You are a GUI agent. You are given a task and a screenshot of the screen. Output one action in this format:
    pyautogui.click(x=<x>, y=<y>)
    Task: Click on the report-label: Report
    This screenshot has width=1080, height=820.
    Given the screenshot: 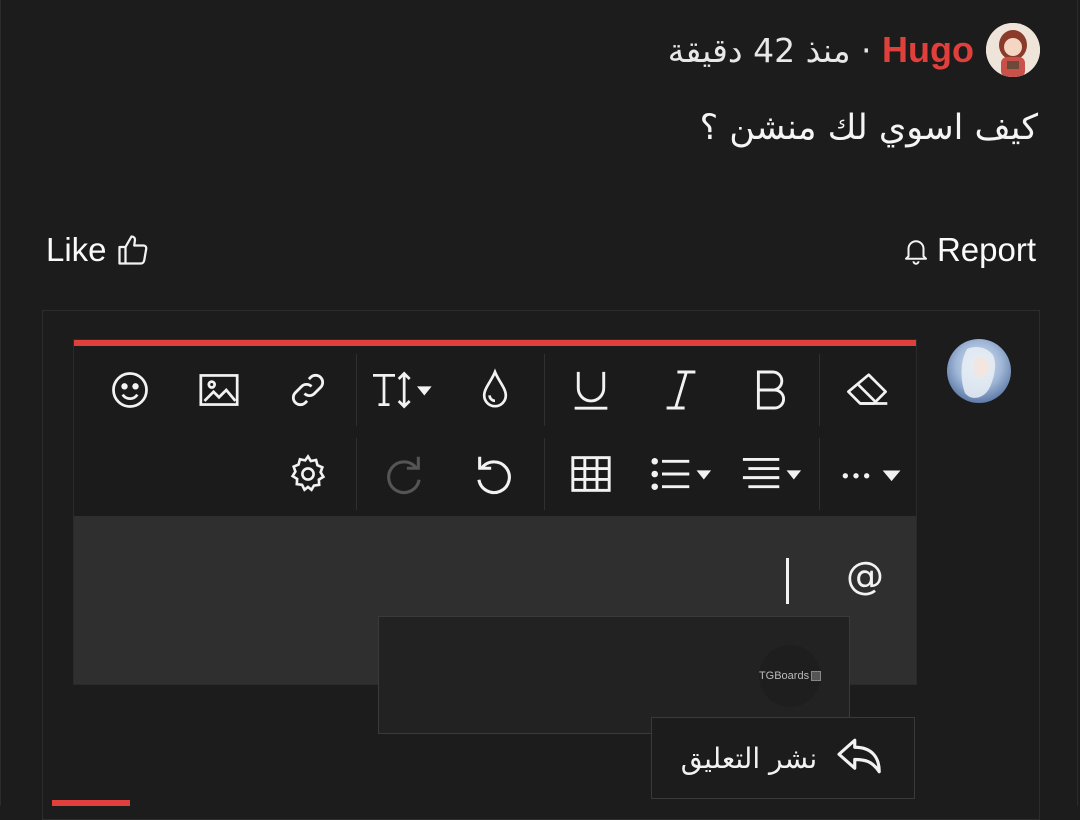 What is the action you would take?
    pyautogui.click(x=986, y=249)
    